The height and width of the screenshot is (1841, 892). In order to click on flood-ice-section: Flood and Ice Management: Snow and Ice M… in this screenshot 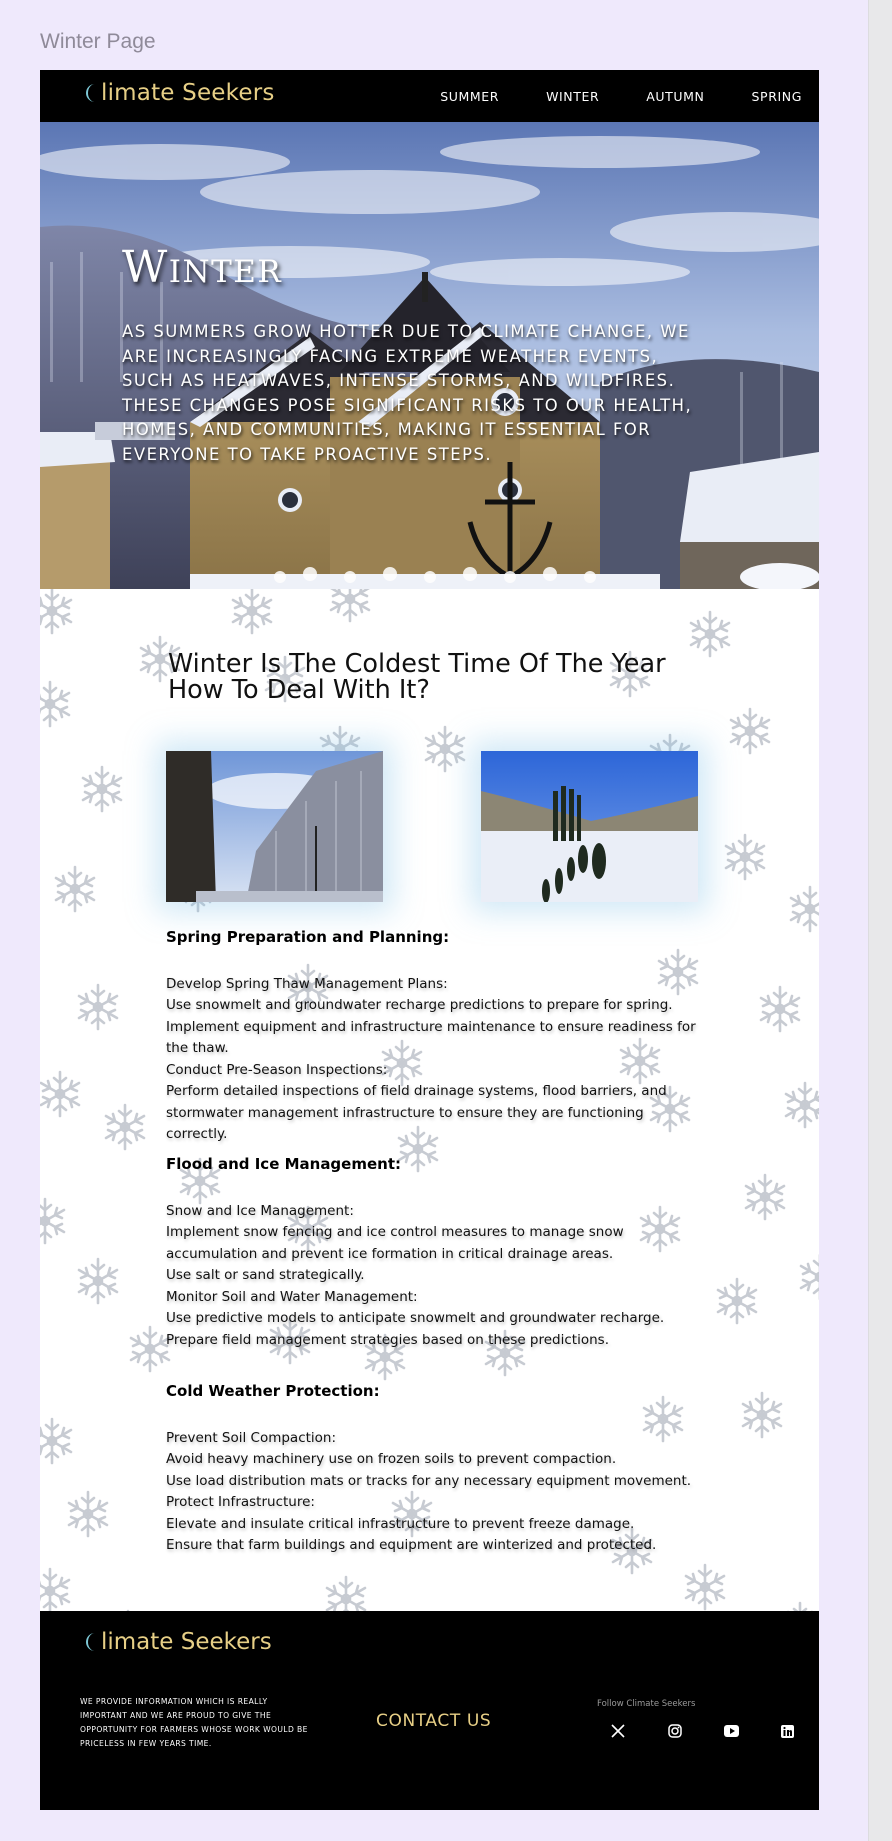, I will do `click(436, 1252)`.